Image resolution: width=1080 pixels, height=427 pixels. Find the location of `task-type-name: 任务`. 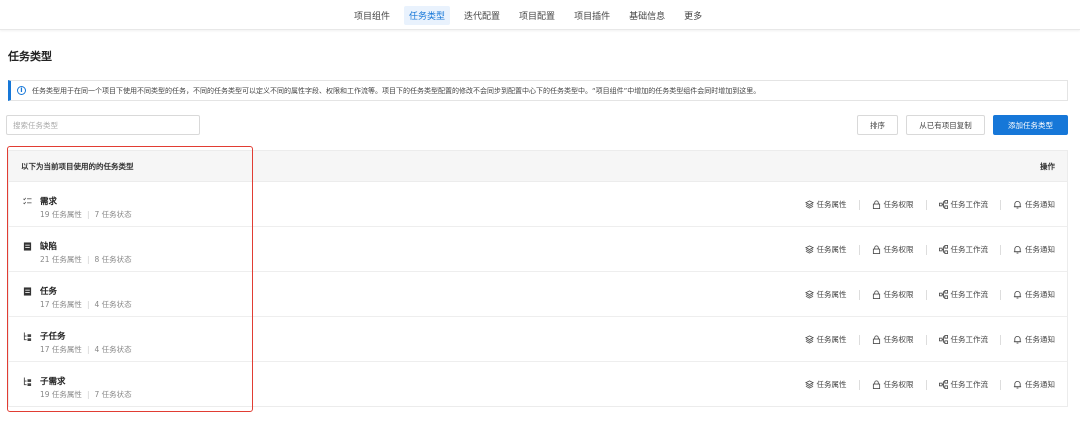

task-type-name: 任务 is located at coordinates (49, 292).